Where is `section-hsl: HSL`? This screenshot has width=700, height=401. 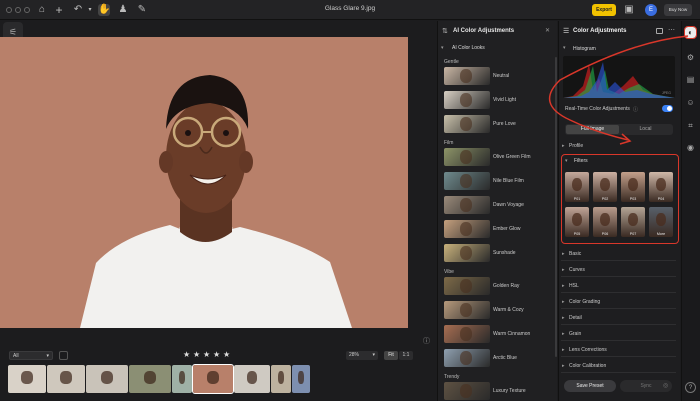
section-hsl: HSL is located at coordinates (618, 286).